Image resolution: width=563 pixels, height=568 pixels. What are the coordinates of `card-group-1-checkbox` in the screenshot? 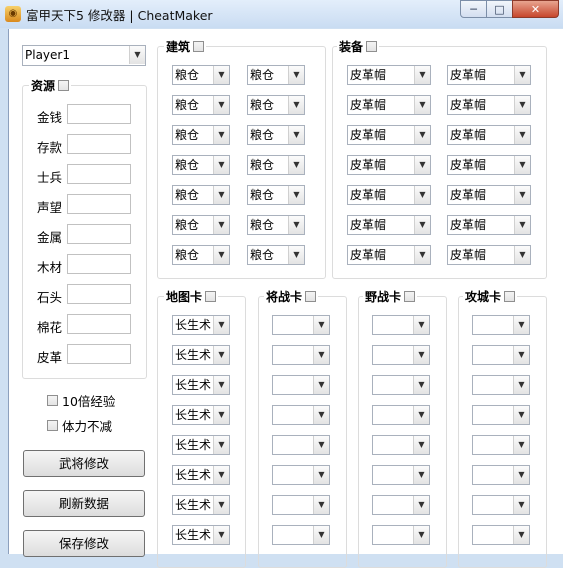 It's located at (311, 296).